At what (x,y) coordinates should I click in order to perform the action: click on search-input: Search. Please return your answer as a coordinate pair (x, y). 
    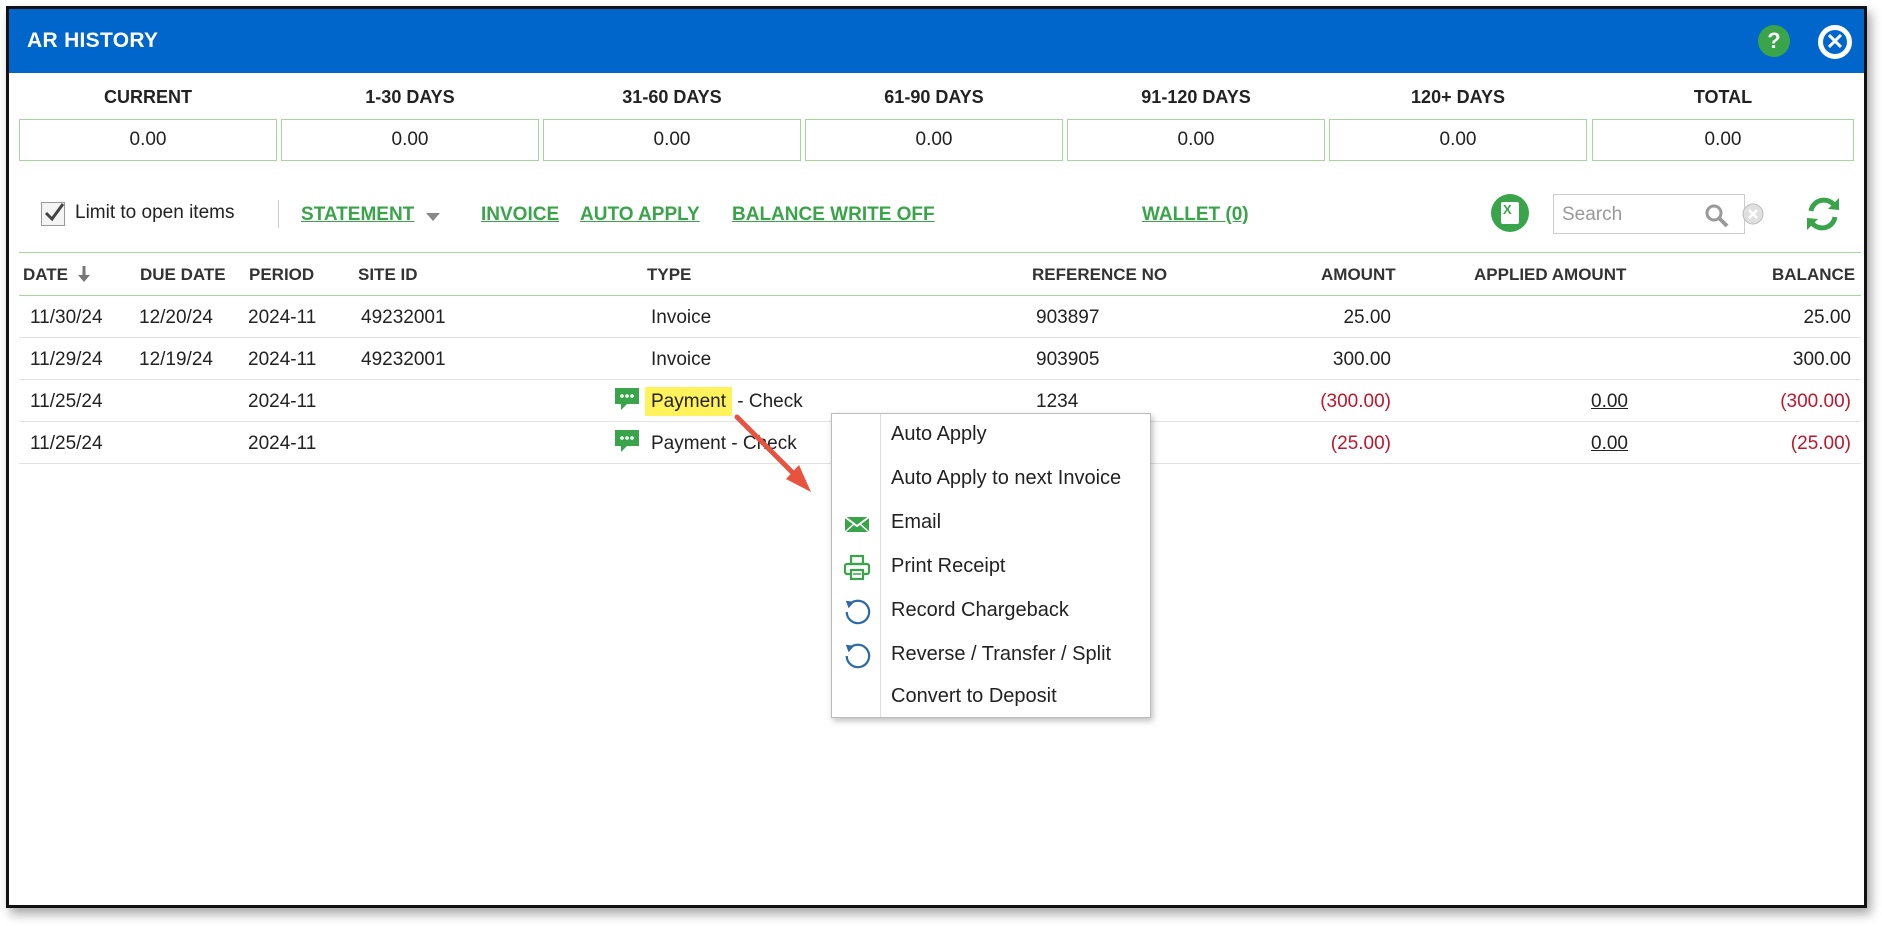
    Looking at the image, I should click on (1592, 215).